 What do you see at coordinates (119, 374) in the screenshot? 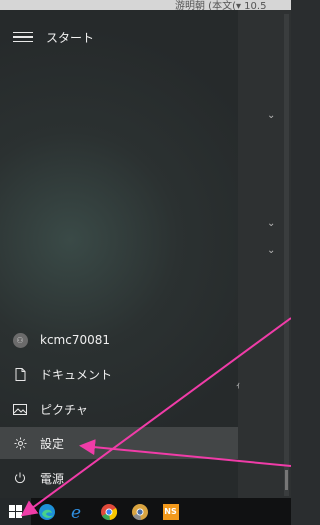
I see `sidebar-item-documents: ドキュメント` at bounding box center [119, 374].